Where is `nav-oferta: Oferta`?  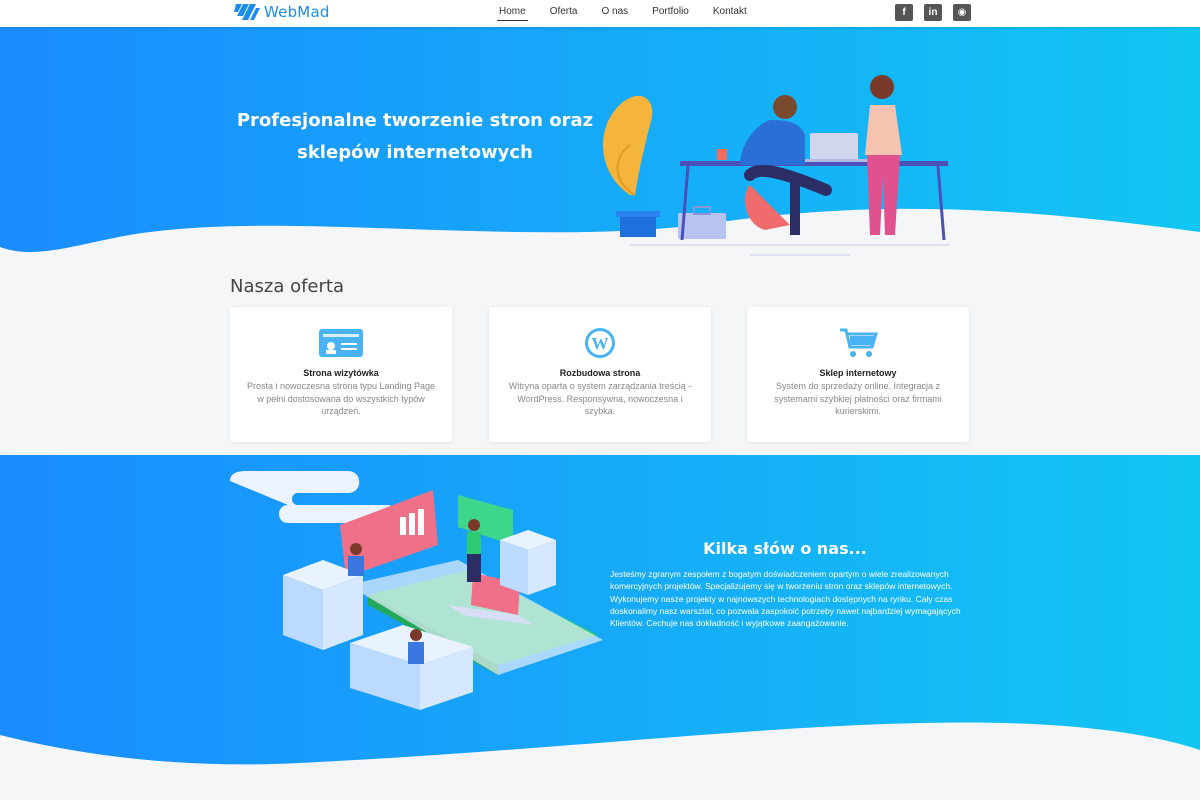
nav-oferta: Oferta is located at coordinates (564, 13).